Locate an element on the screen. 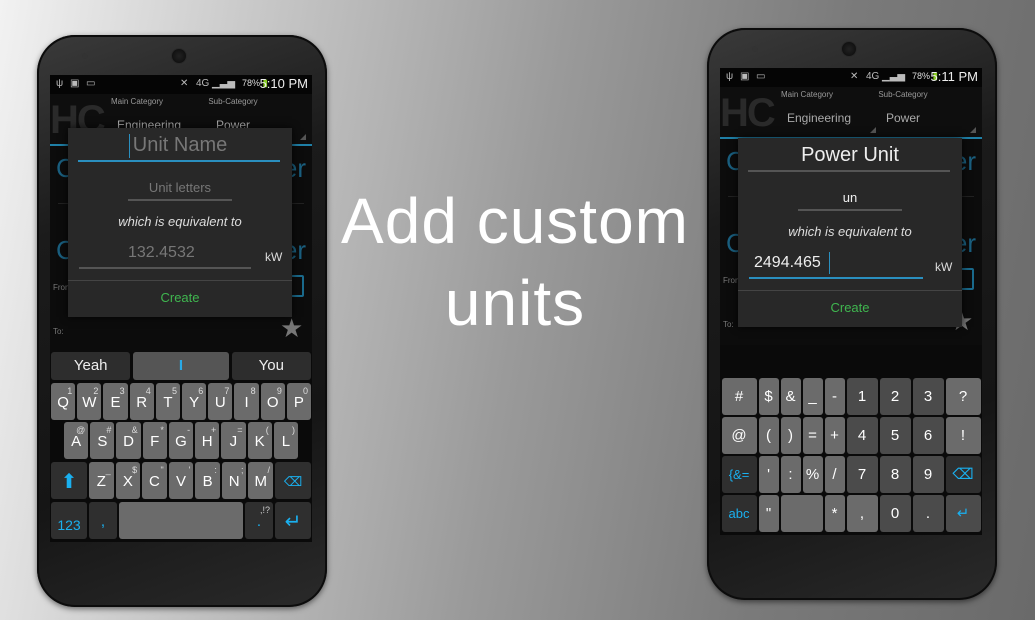 Image resolution: width=1035 pixels, height=620 pixels. key: " is located at coordinates (768, 513).